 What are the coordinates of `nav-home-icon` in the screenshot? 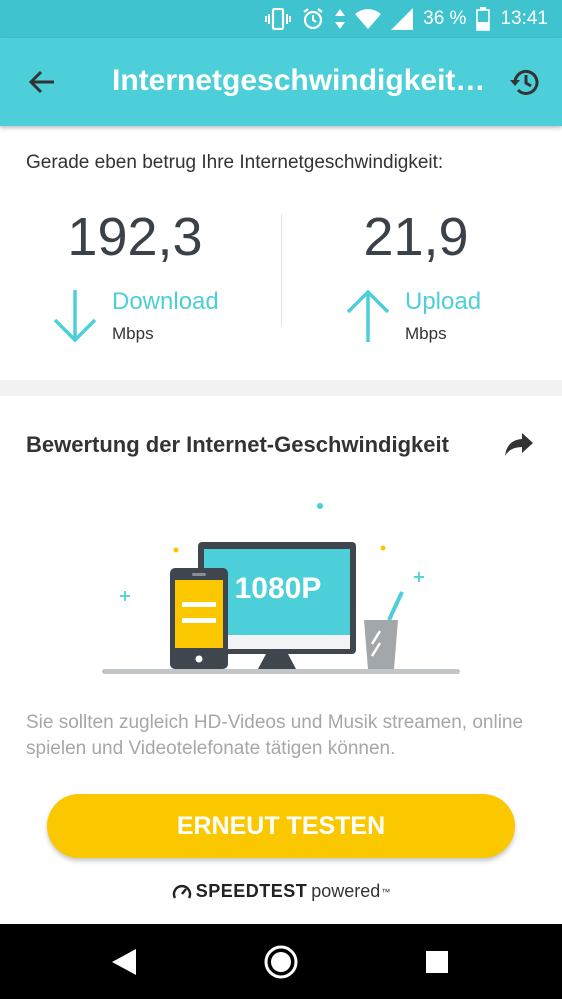 It's located at (281, 962).